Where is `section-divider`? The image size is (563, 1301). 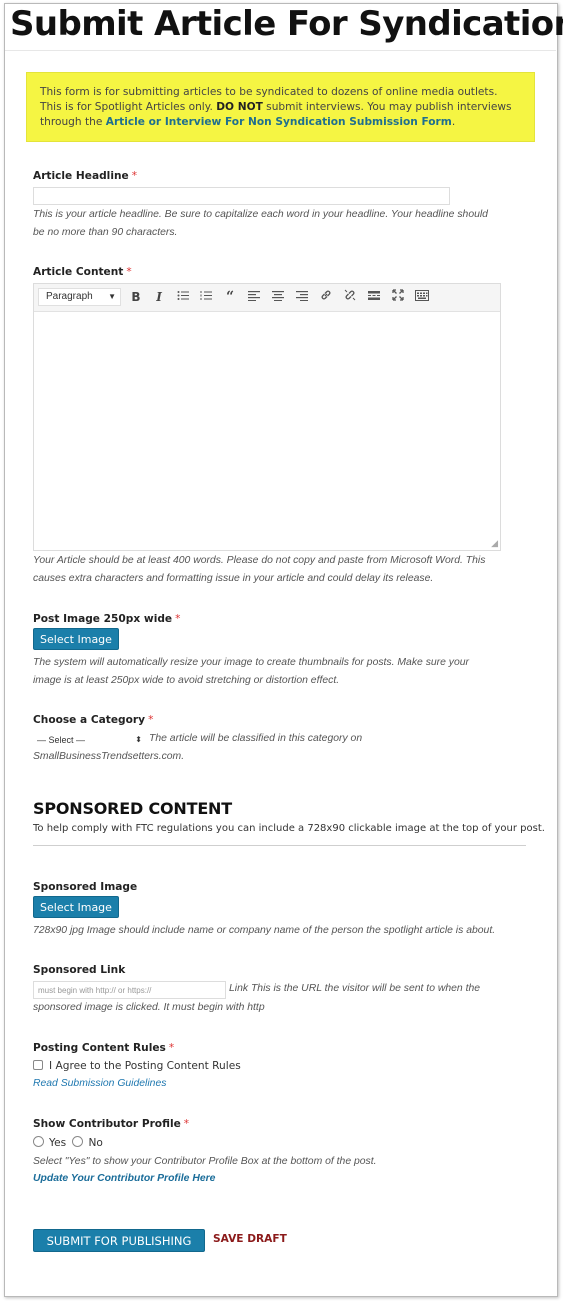 section-divider is located at coordinates (279, 845).